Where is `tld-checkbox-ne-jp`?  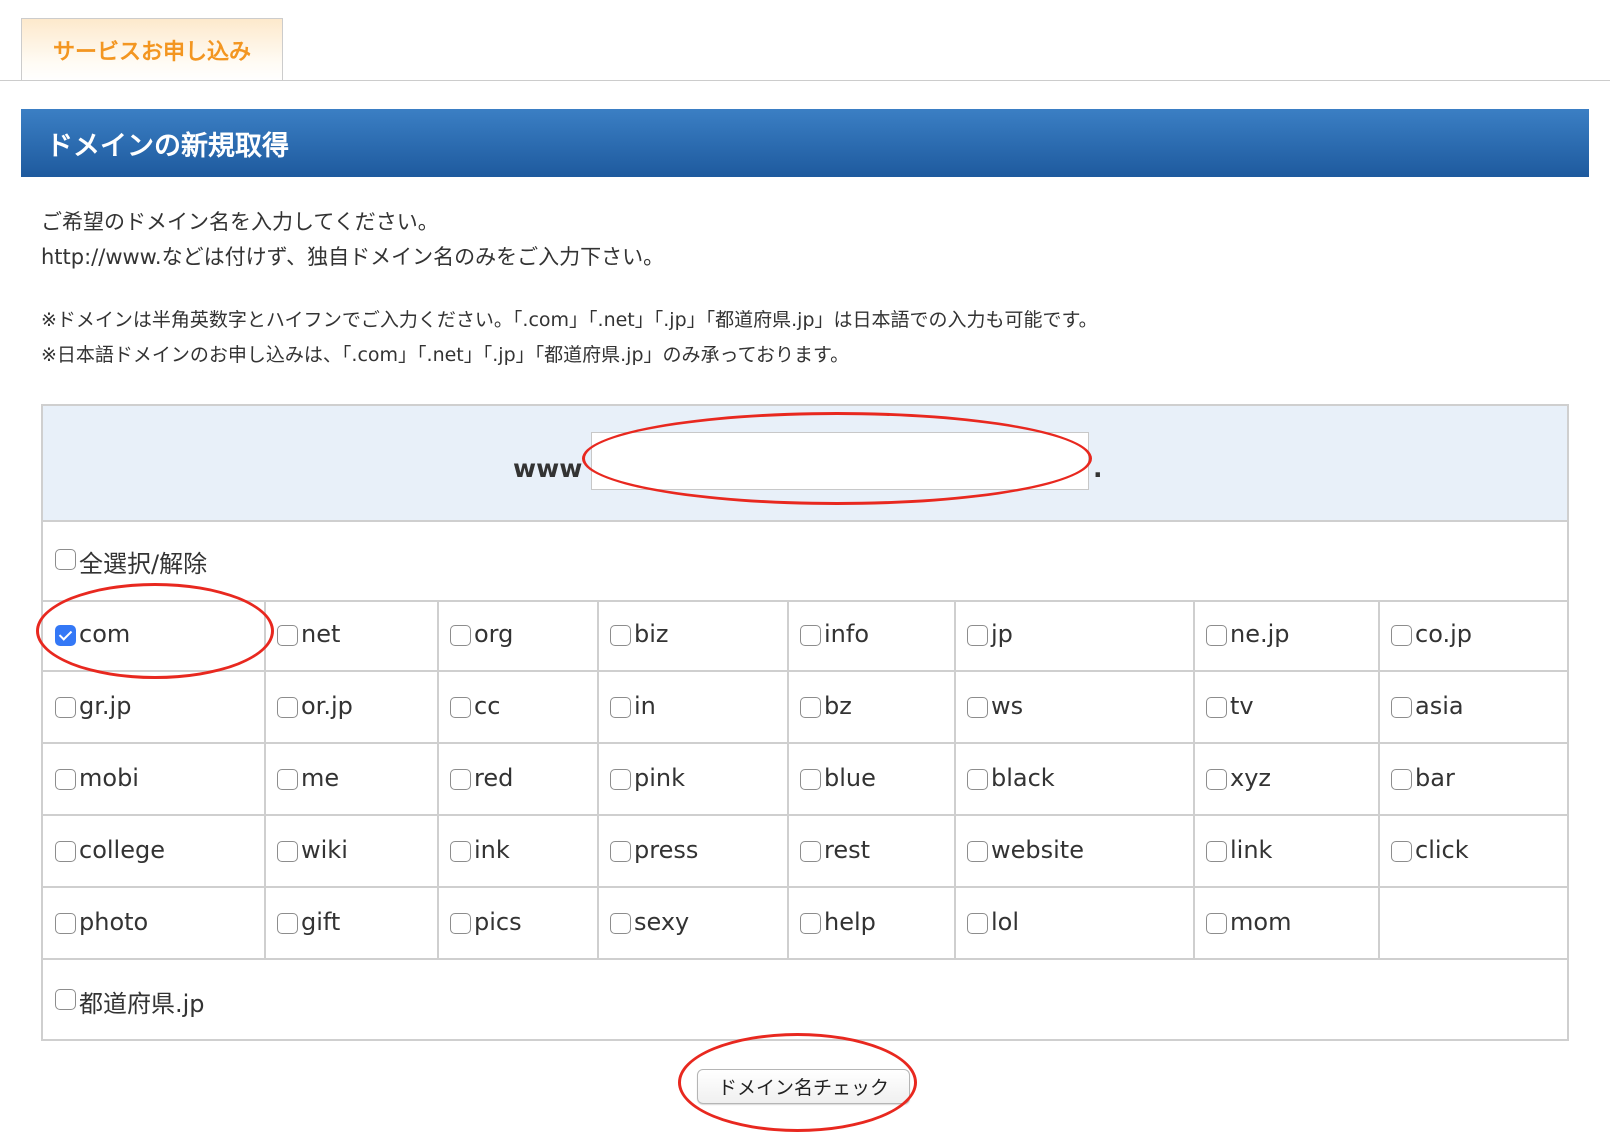
tld-checkbox-ne-jp is located at coordinates (1216, 635).